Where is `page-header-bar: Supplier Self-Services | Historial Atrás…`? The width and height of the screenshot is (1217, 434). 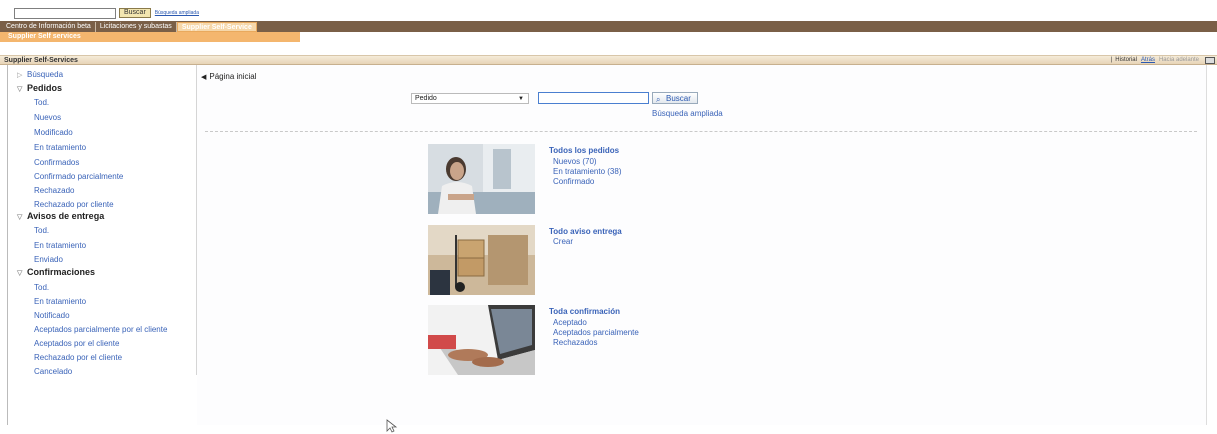
page-header-bar: Supplier Self-Services | Historial Atrás… is located at coordinates (608, 60).